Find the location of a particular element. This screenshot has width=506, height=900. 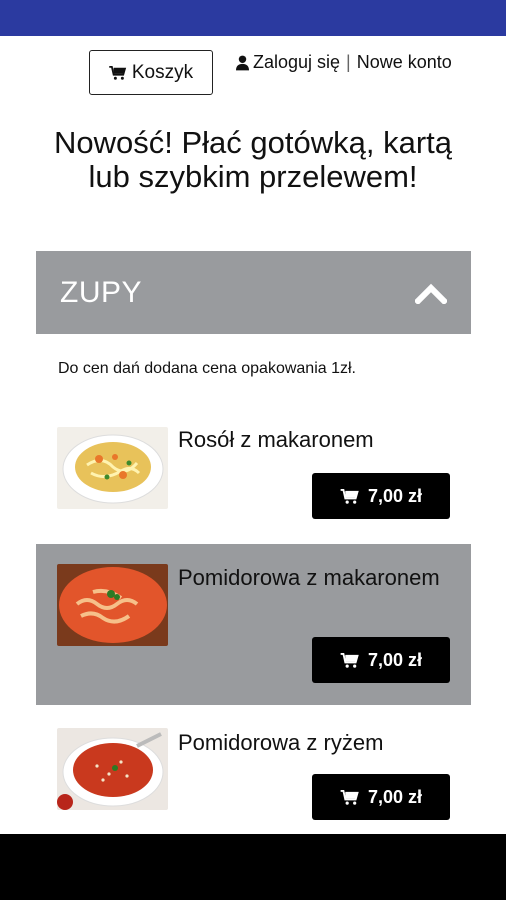

chevron-up-icon is located at coordinates (431, 293).